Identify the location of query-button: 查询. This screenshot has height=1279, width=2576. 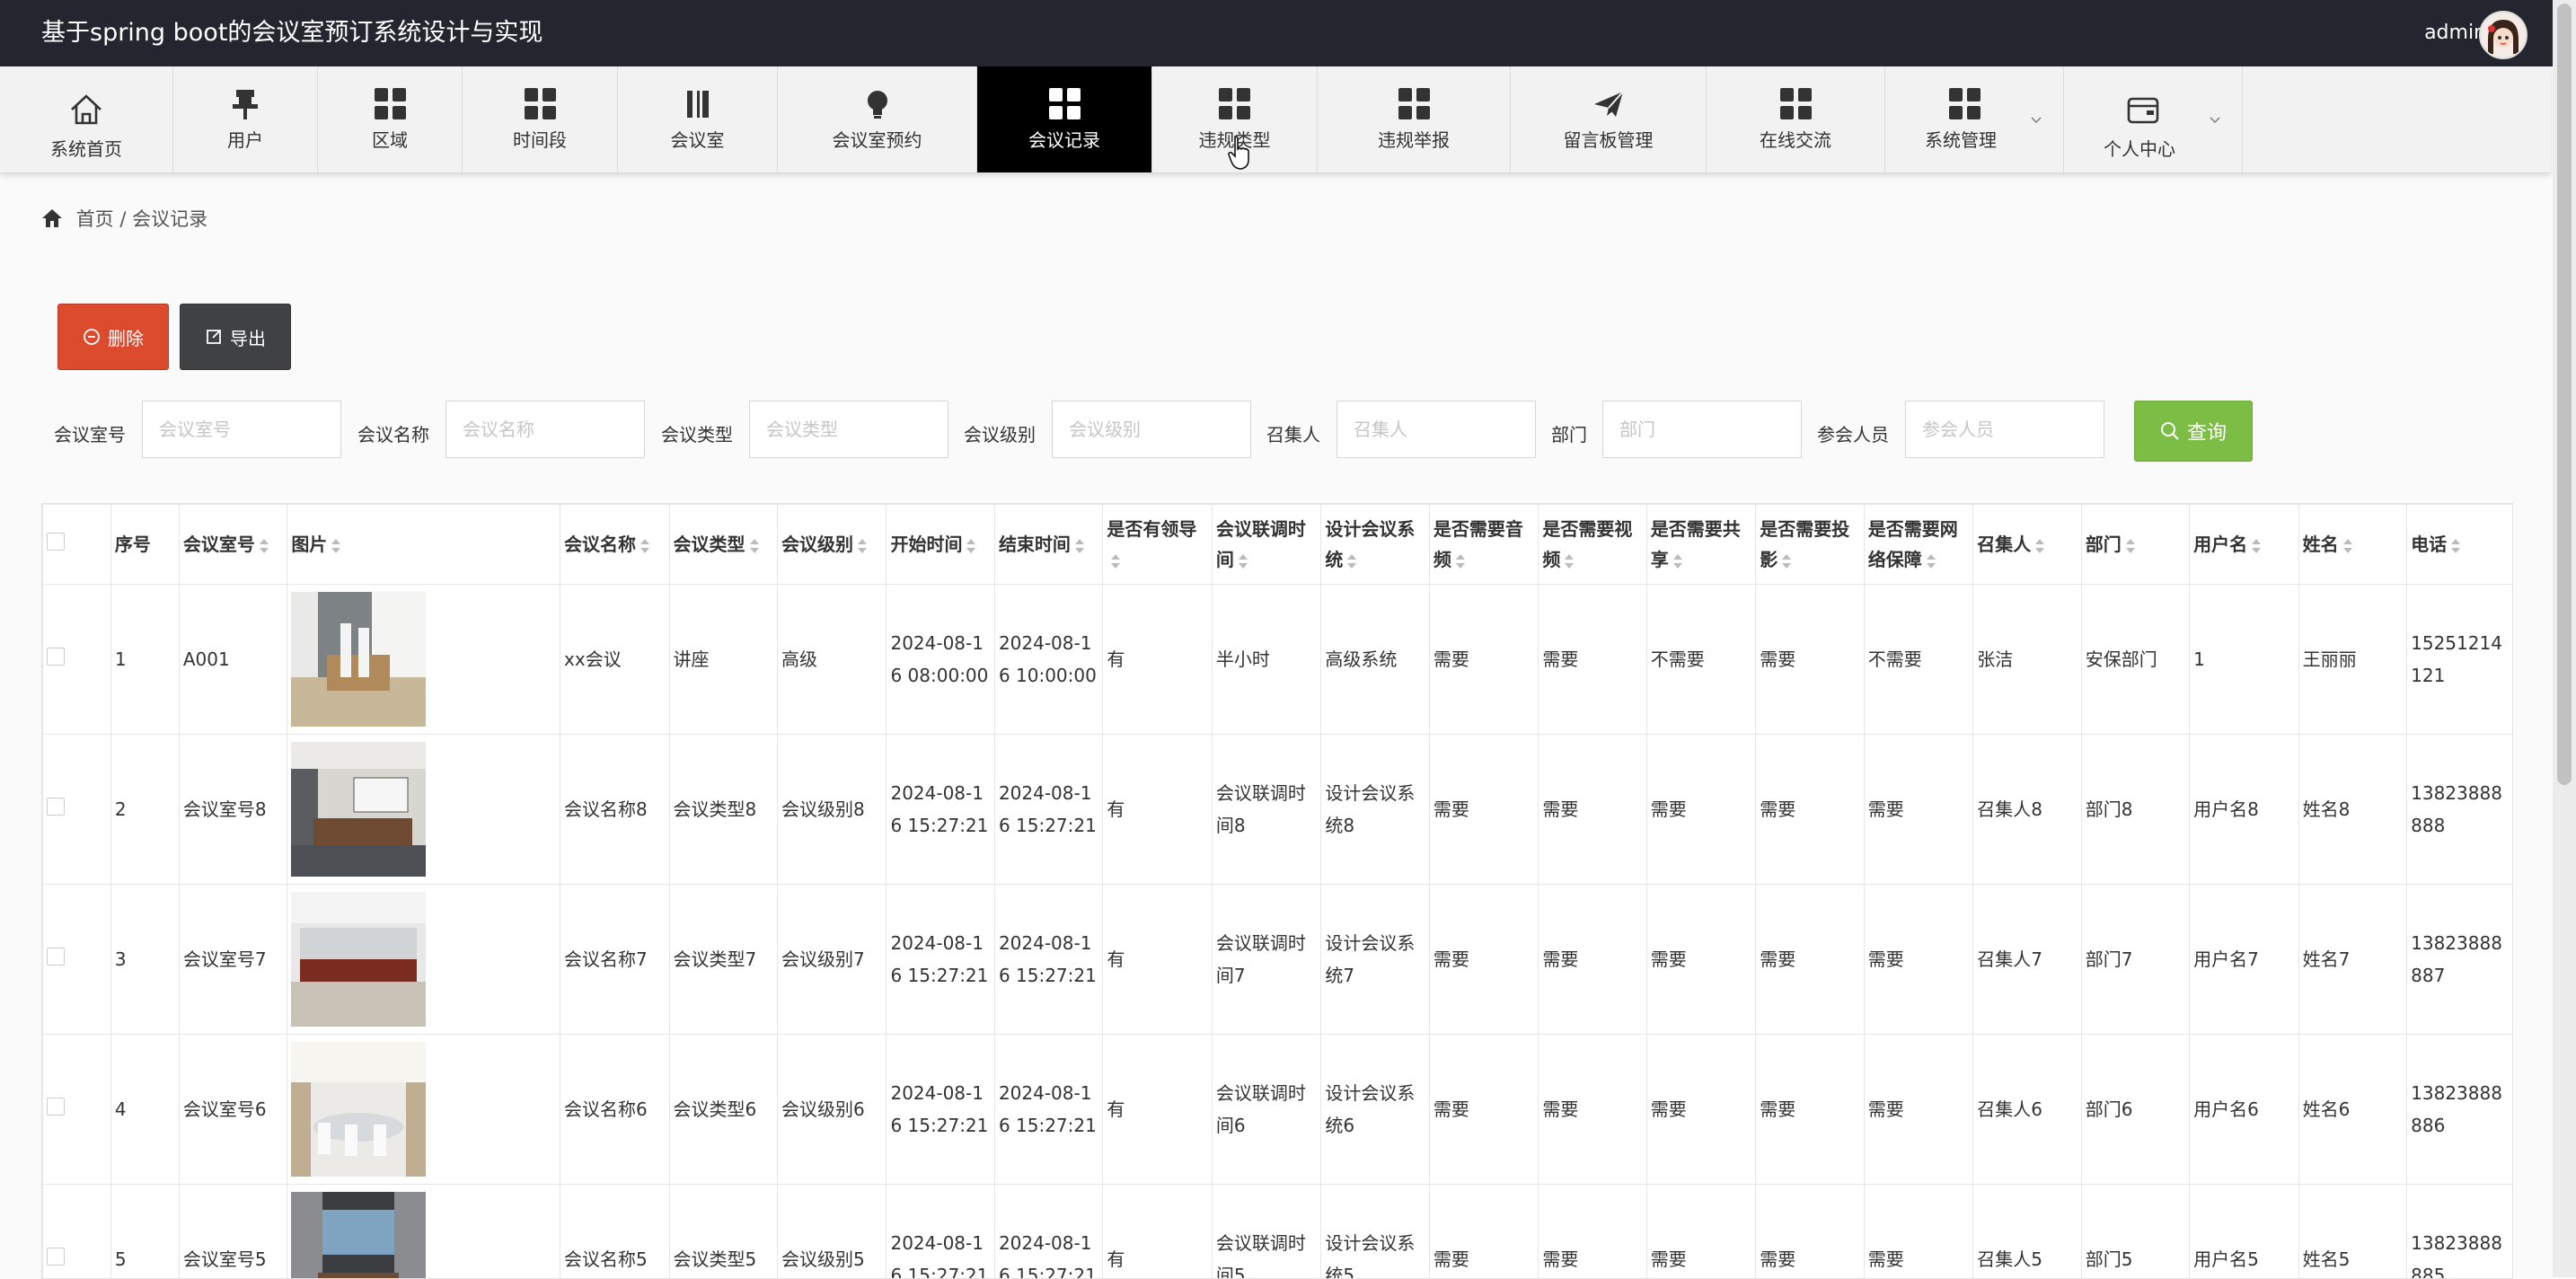
(2193, 432).